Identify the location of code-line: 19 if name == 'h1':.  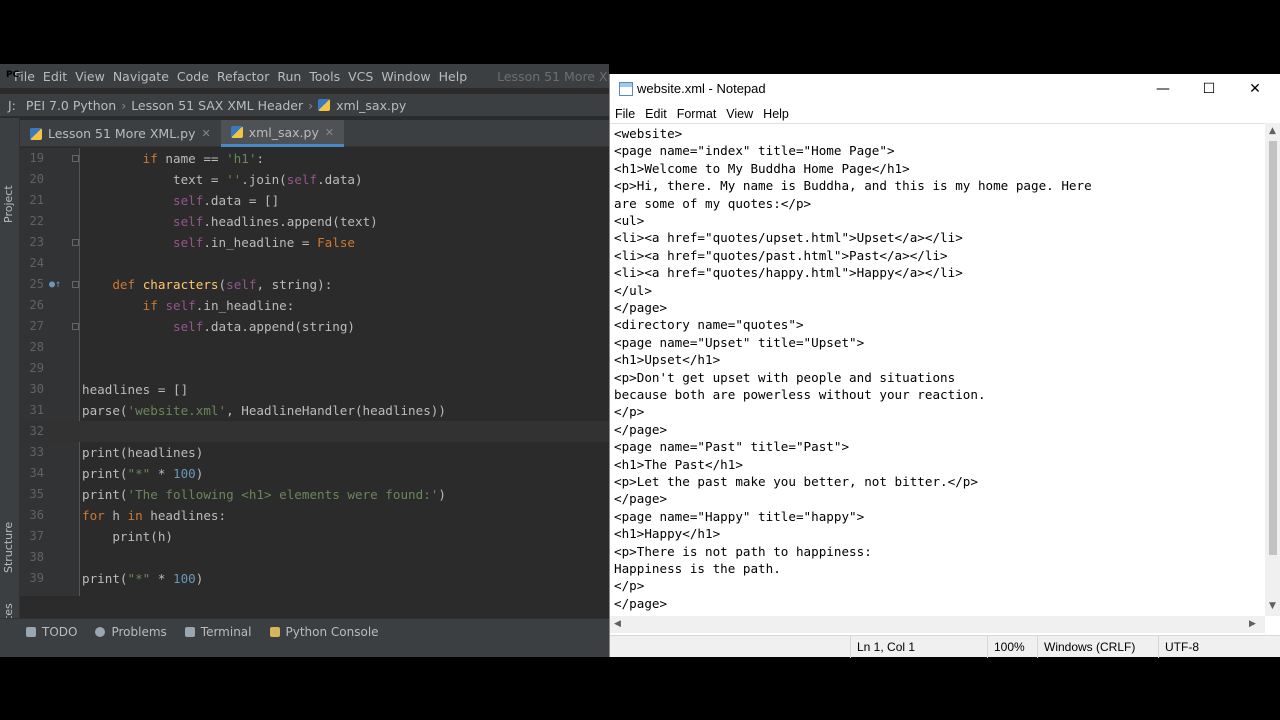
(147, 158).